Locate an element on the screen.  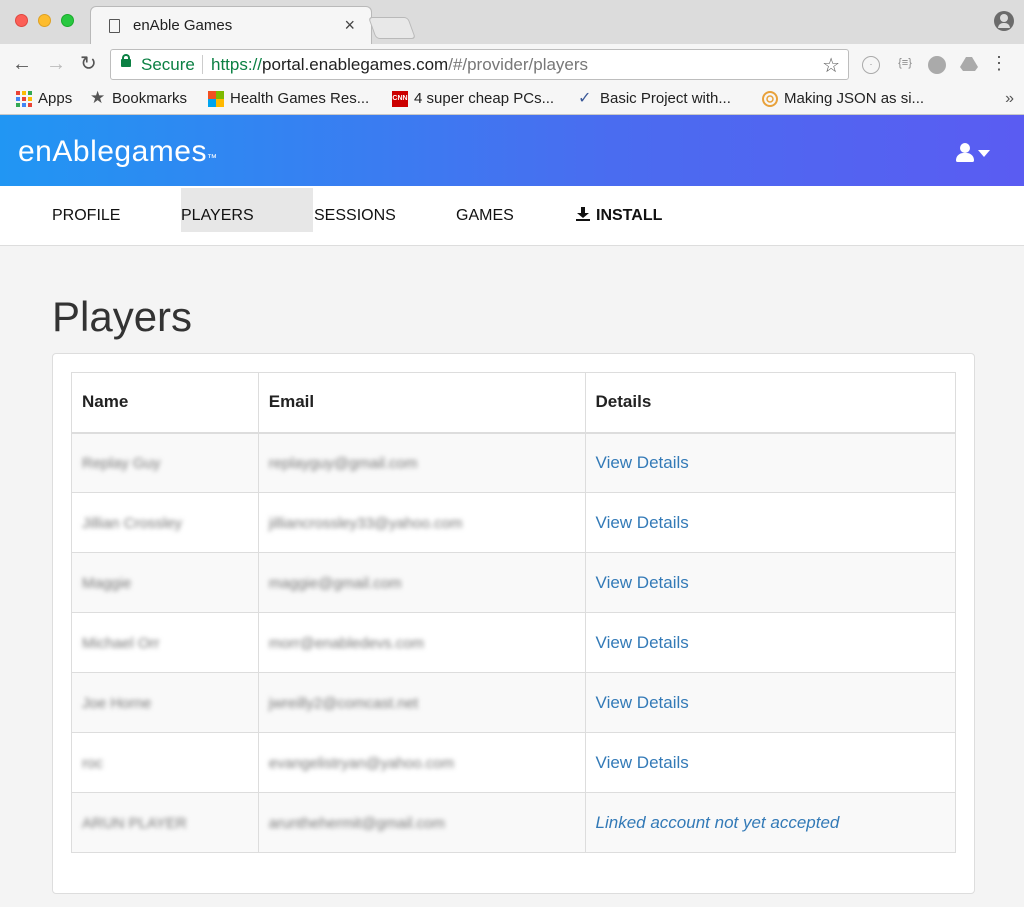
nav-label: PLAYERS is located at coordinates (217, 215).